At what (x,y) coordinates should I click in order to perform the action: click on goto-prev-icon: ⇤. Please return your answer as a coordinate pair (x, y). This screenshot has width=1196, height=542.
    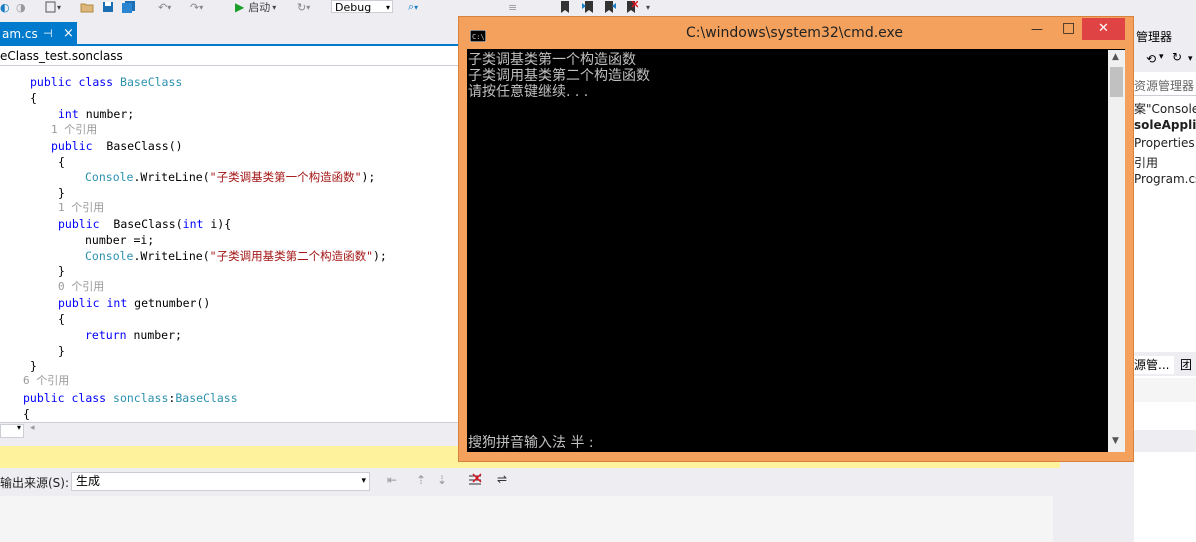
    Looking at the image, I should click on (392, 480).